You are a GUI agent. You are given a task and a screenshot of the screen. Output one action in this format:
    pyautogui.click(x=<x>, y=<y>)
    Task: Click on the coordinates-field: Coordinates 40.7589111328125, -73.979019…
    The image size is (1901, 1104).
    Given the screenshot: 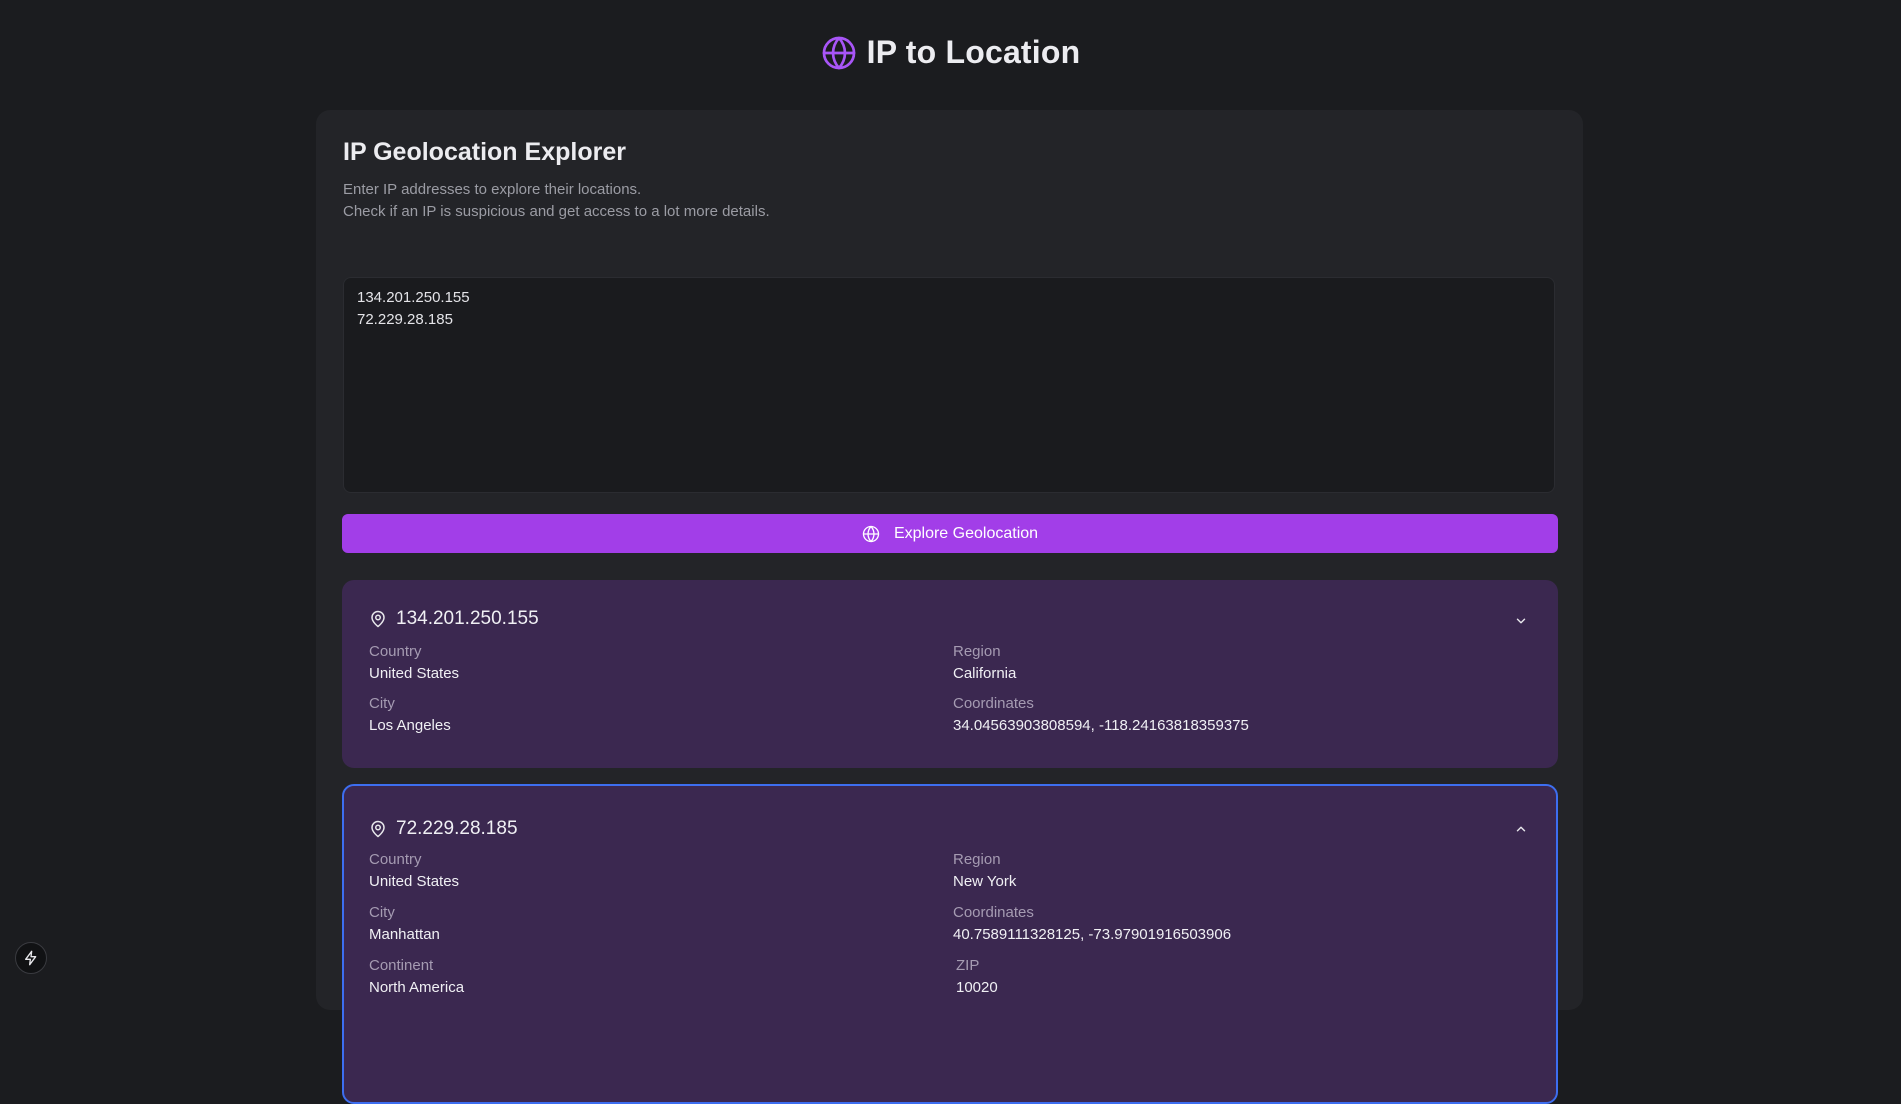 What is the action you would take?
    pyautogui.click(x=1092, y=924)
    